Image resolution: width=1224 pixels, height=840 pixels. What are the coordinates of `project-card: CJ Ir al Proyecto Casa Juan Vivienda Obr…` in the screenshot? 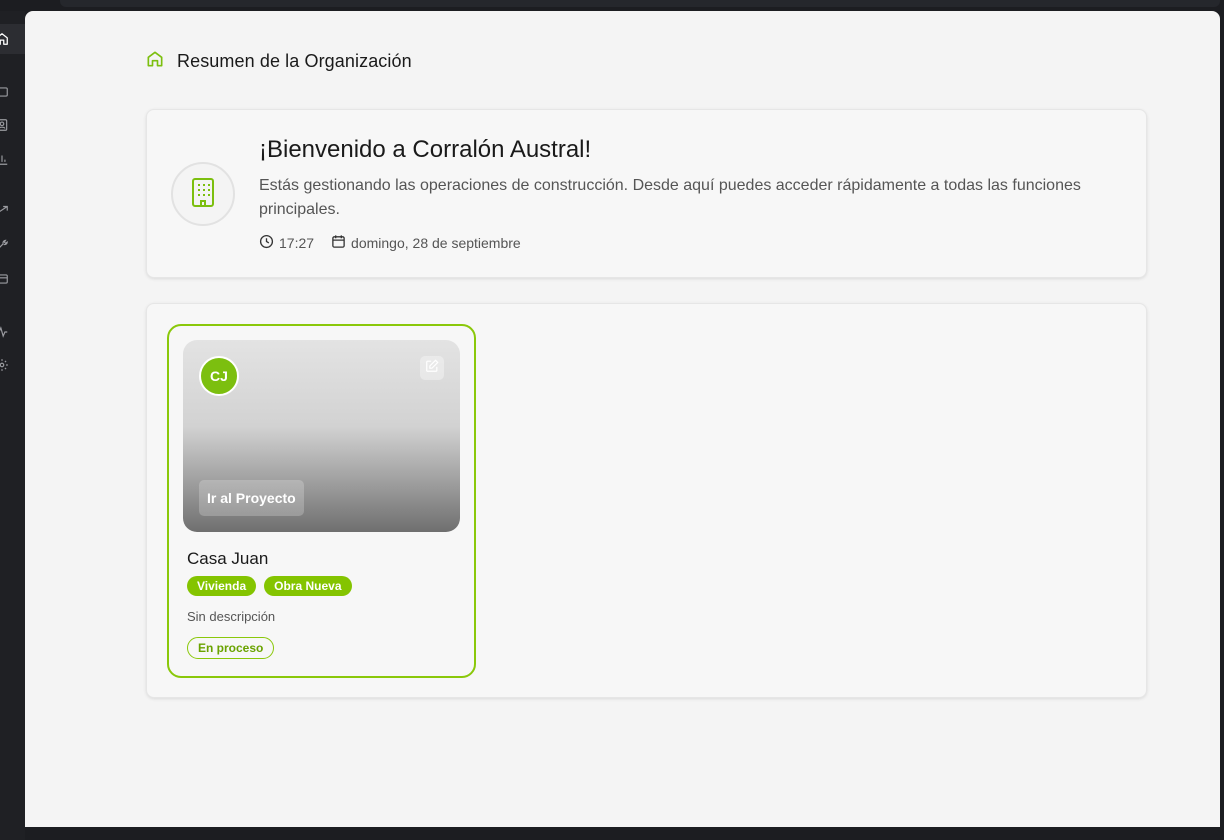 It's located at (321, 501).